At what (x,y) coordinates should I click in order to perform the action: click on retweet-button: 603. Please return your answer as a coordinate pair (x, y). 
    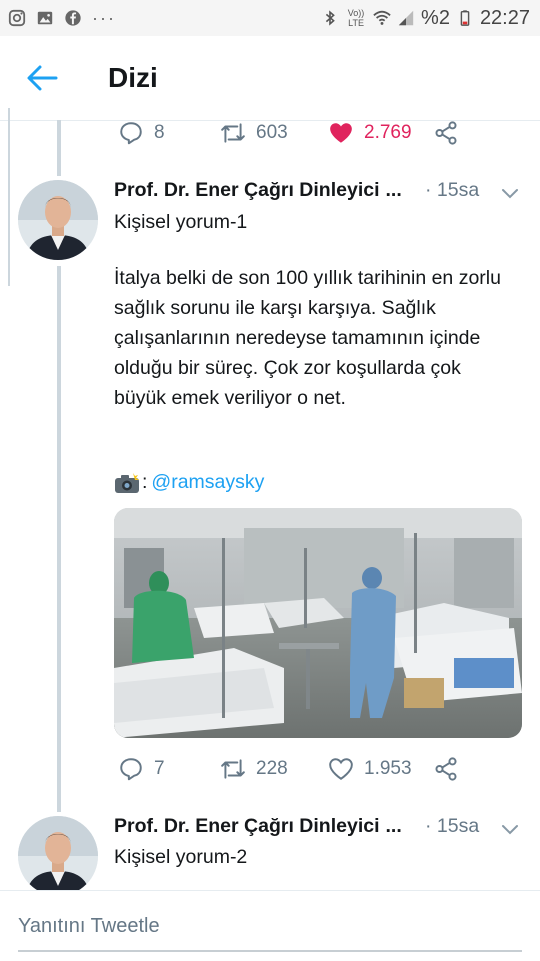
    Looking at the image, I should click on (254, 133).